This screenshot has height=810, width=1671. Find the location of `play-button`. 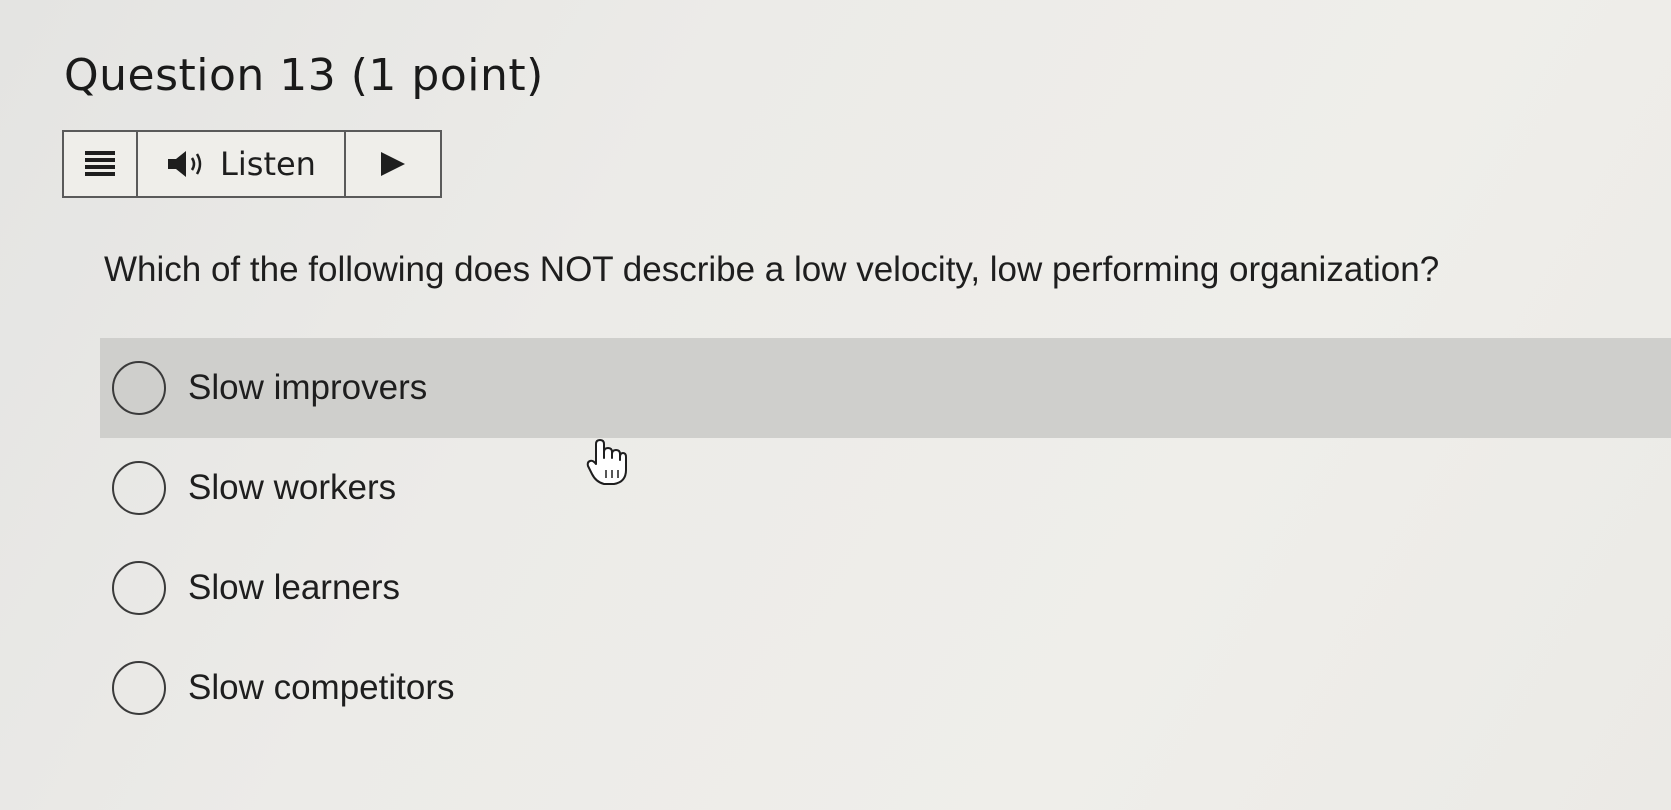

play-button is located at coordinates (393, 164).